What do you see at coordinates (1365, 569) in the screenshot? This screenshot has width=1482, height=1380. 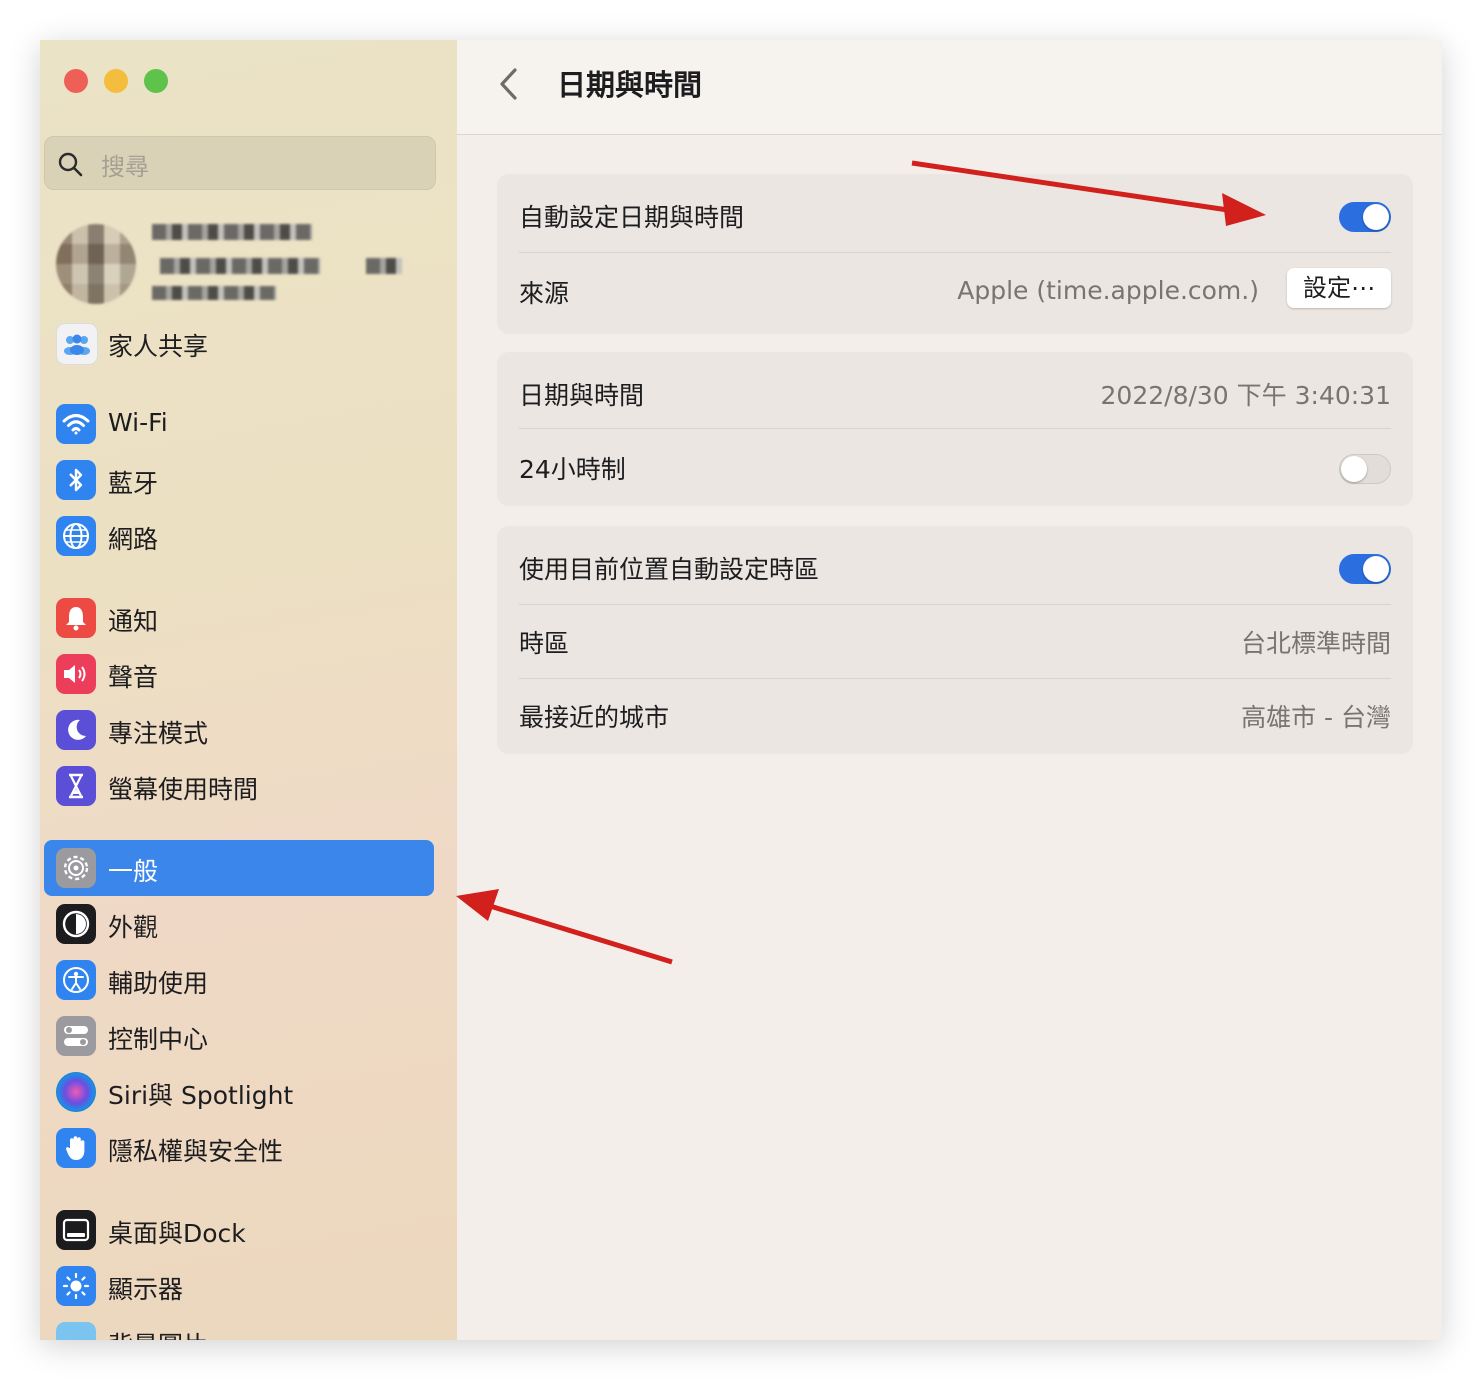 I see `auto-timezone-toggle` at bounding box center [1365, 569].